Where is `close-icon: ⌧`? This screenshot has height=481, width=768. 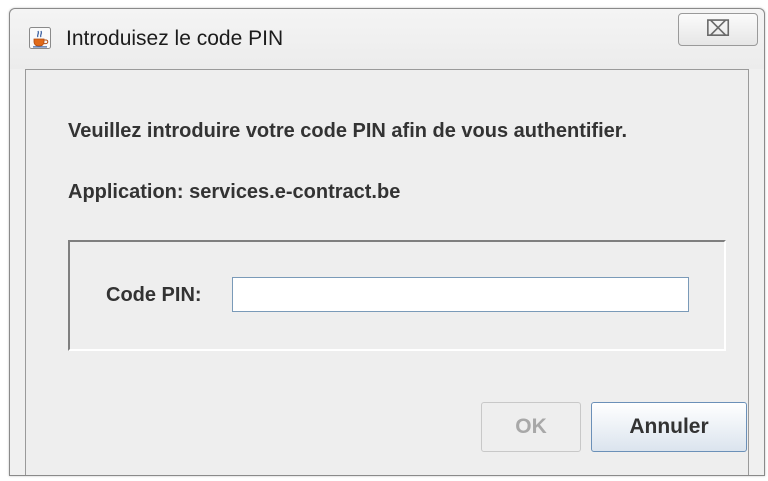 close-icon: ⌧ is located at coordinates (718, 28).